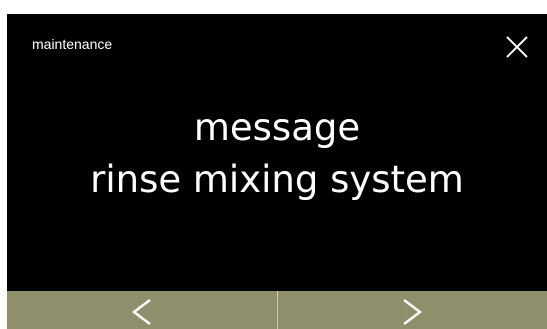  I want to click on next-button, so click(412, 310).